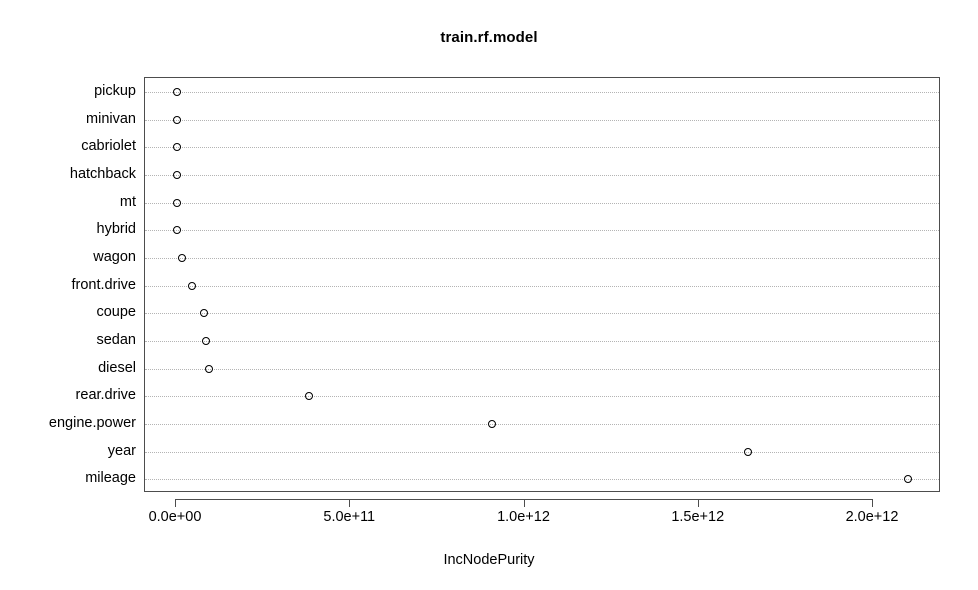  Describe the element at coordinates (115, 90) in the screenshot. I see `y-axis-label: pickup` at that location.